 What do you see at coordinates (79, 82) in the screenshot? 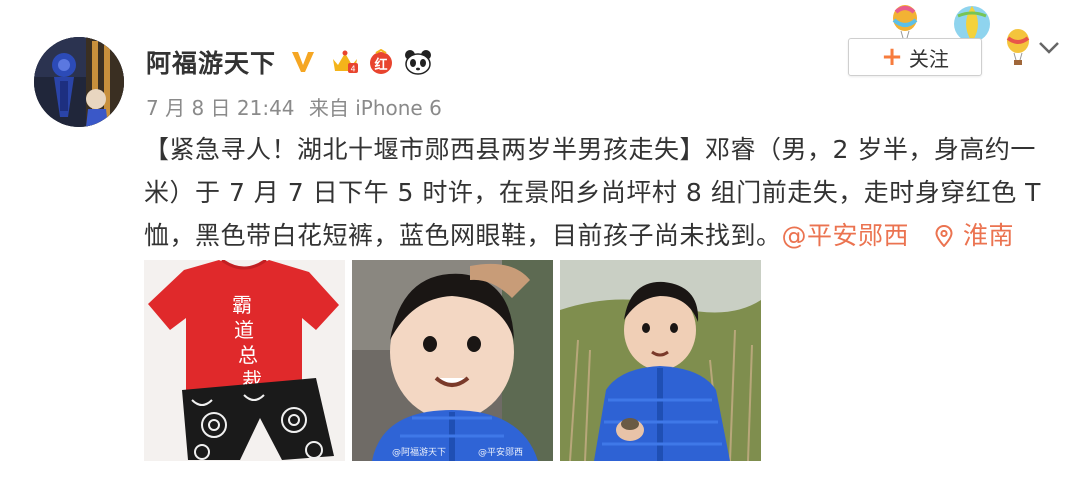
I see `avatar` at bounding box center [79, 82].